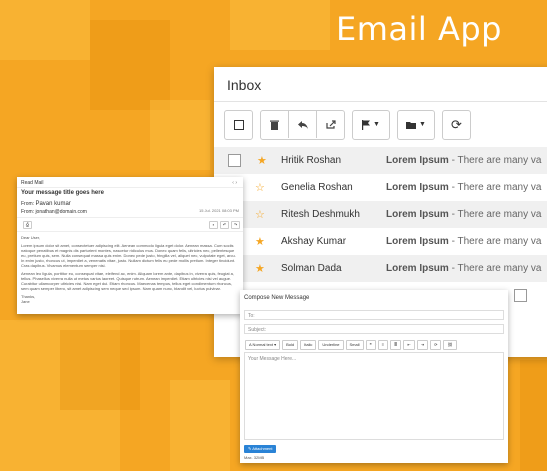 This screenshot has height=471, width=547. Describe the element at coordinates (54, 212) in the screenshot. I see `from-email: From: jonathan@domain.com` at that location.